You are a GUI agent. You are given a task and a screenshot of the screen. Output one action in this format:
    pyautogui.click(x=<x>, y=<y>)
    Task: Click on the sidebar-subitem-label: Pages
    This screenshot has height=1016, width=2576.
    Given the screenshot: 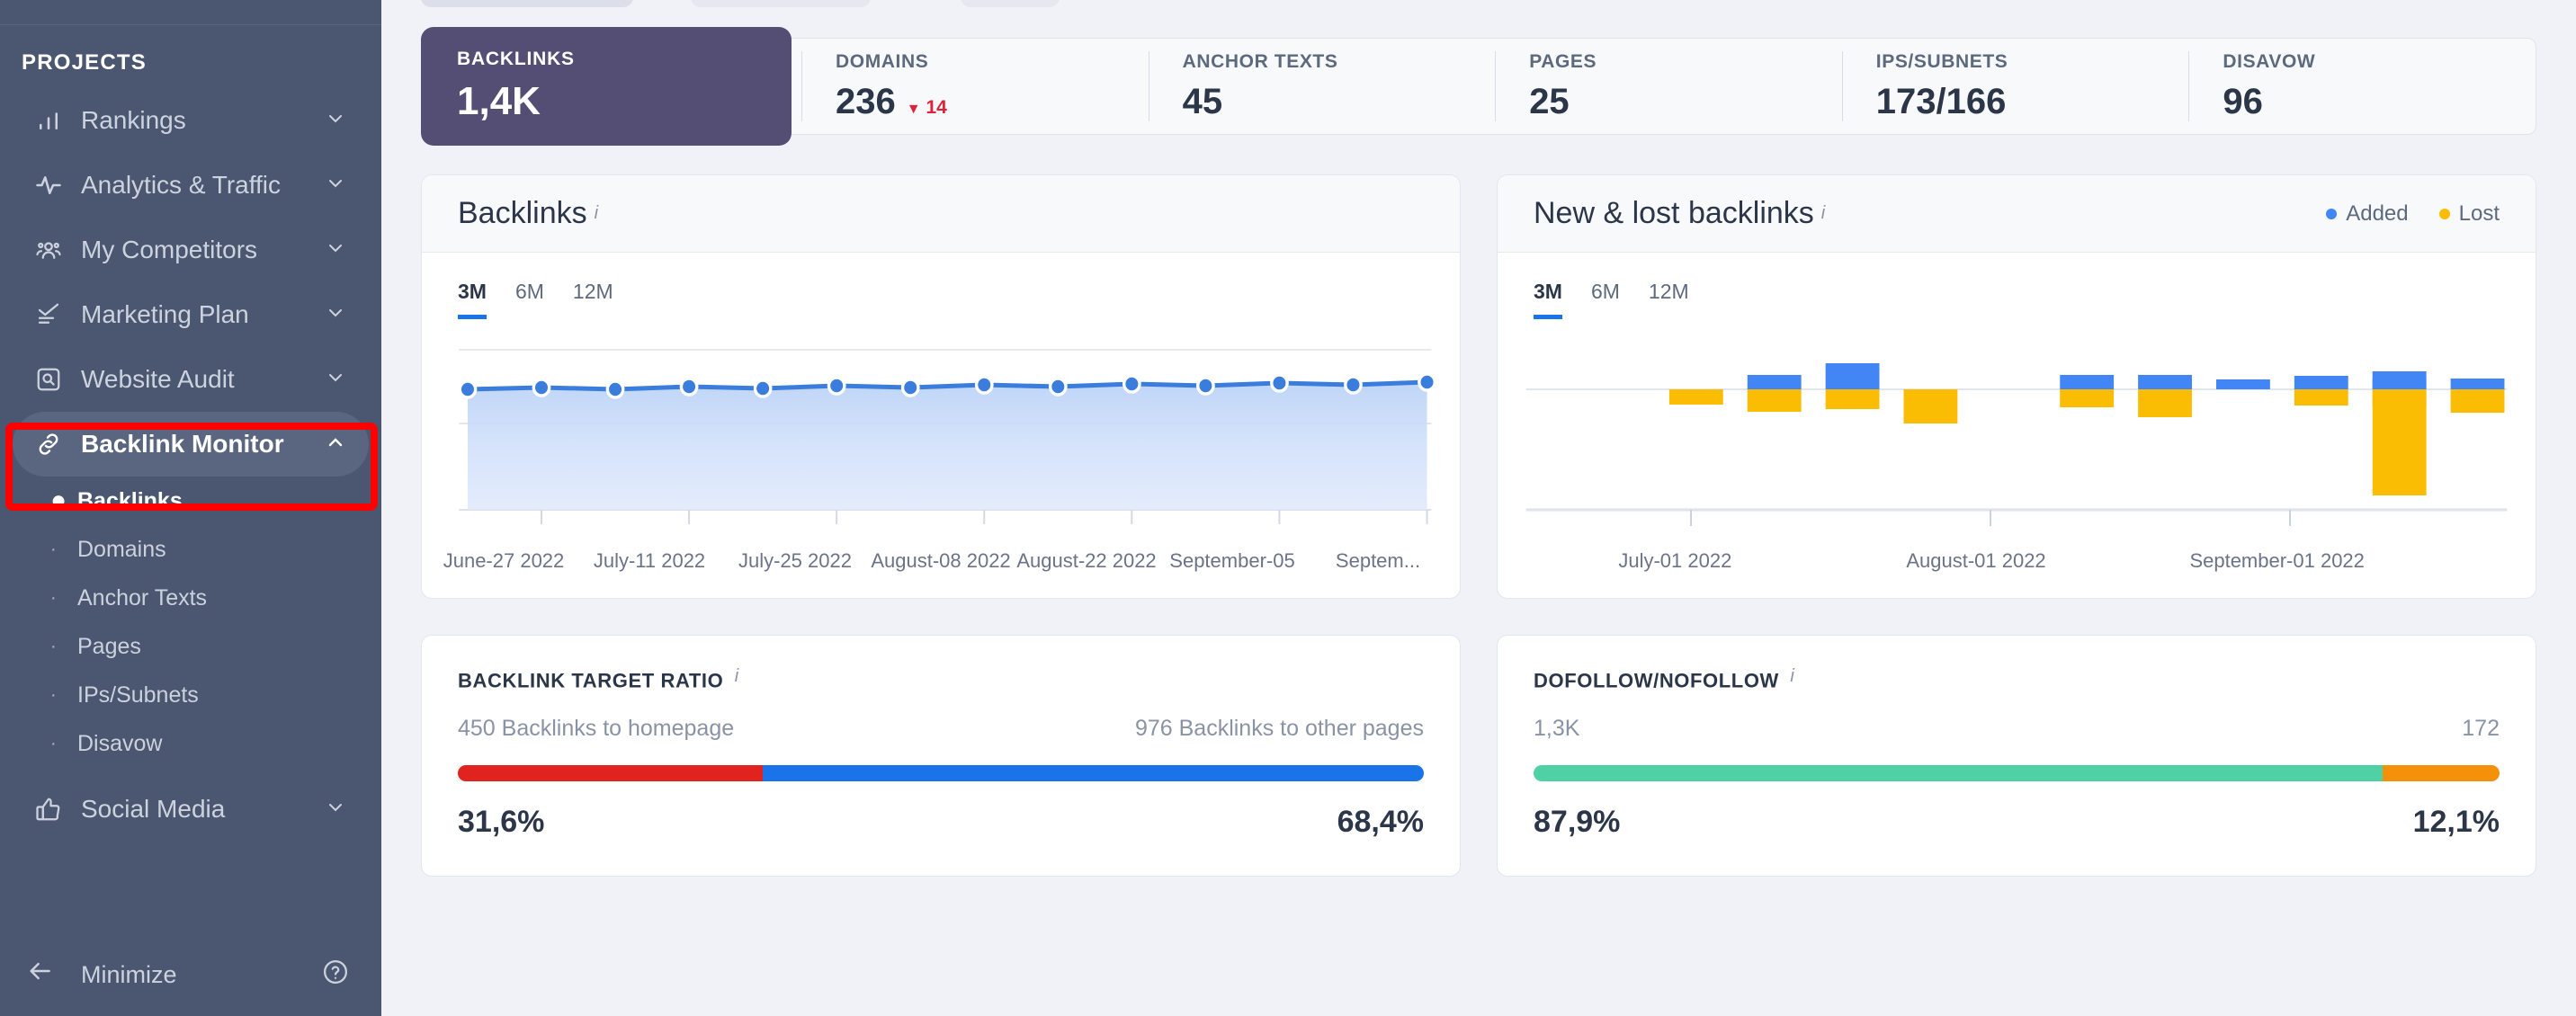 What is the action you would take?
    pyautogui.click(x=109, y=646)
    